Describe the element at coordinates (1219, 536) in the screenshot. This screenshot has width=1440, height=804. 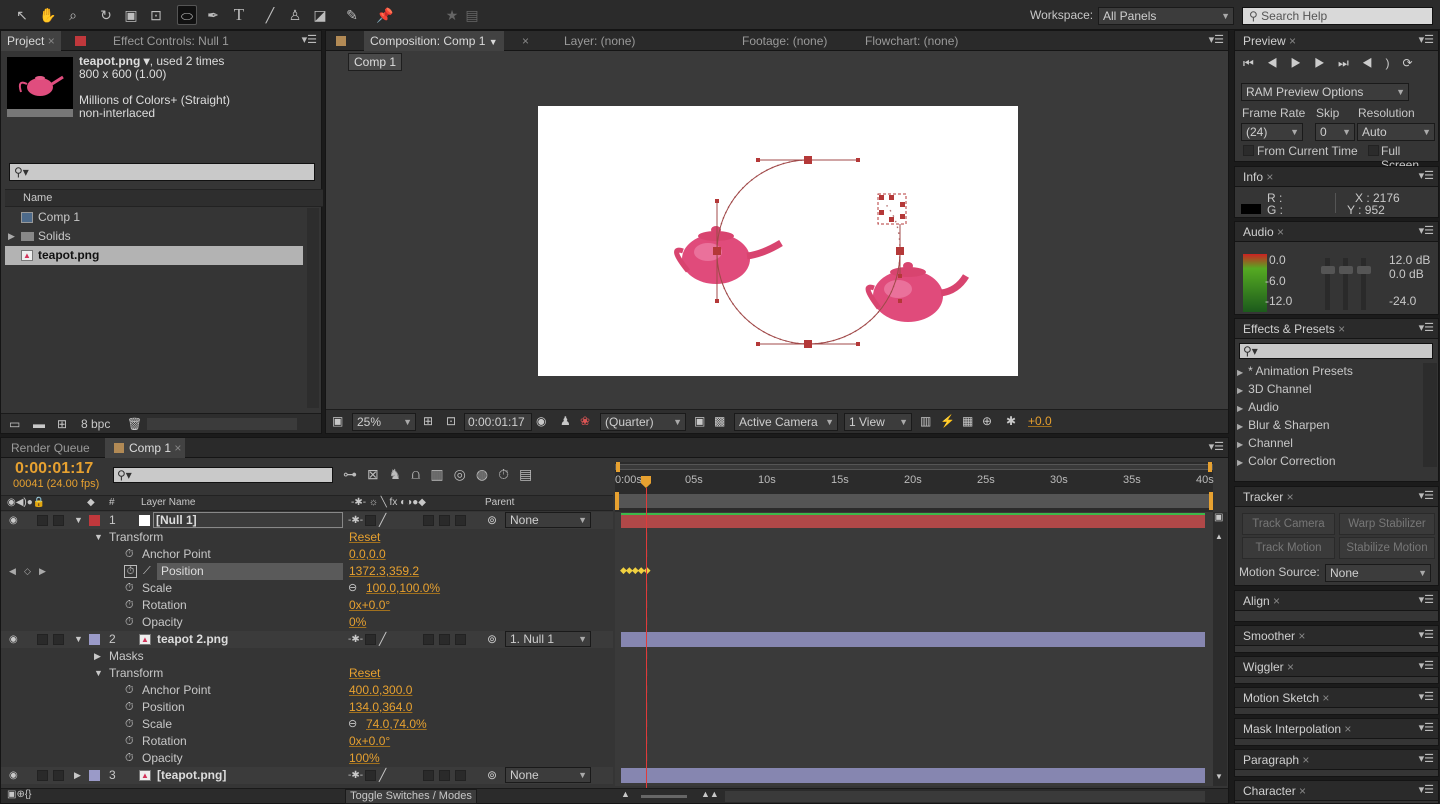
I see `scroll-up-icon: ▲` at that location.